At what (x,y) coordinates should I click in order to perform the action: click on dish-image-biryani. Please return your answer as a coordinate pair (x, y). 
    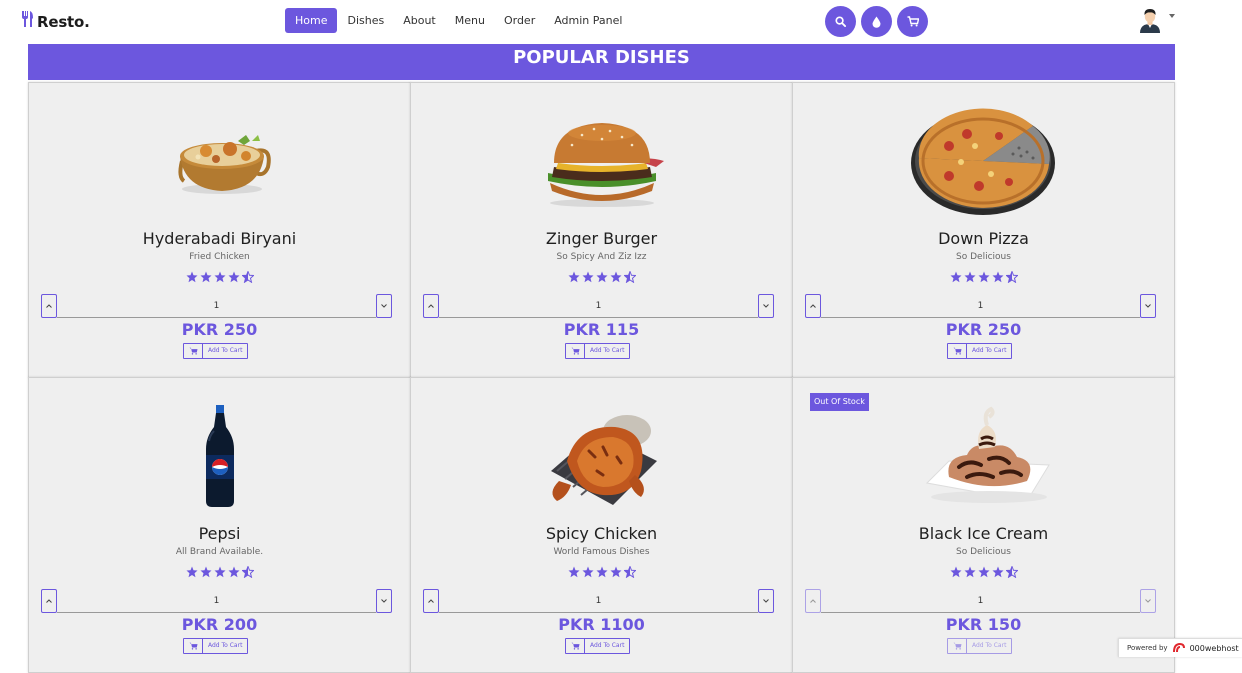
    Looking at the image, I should click on (219, 161).